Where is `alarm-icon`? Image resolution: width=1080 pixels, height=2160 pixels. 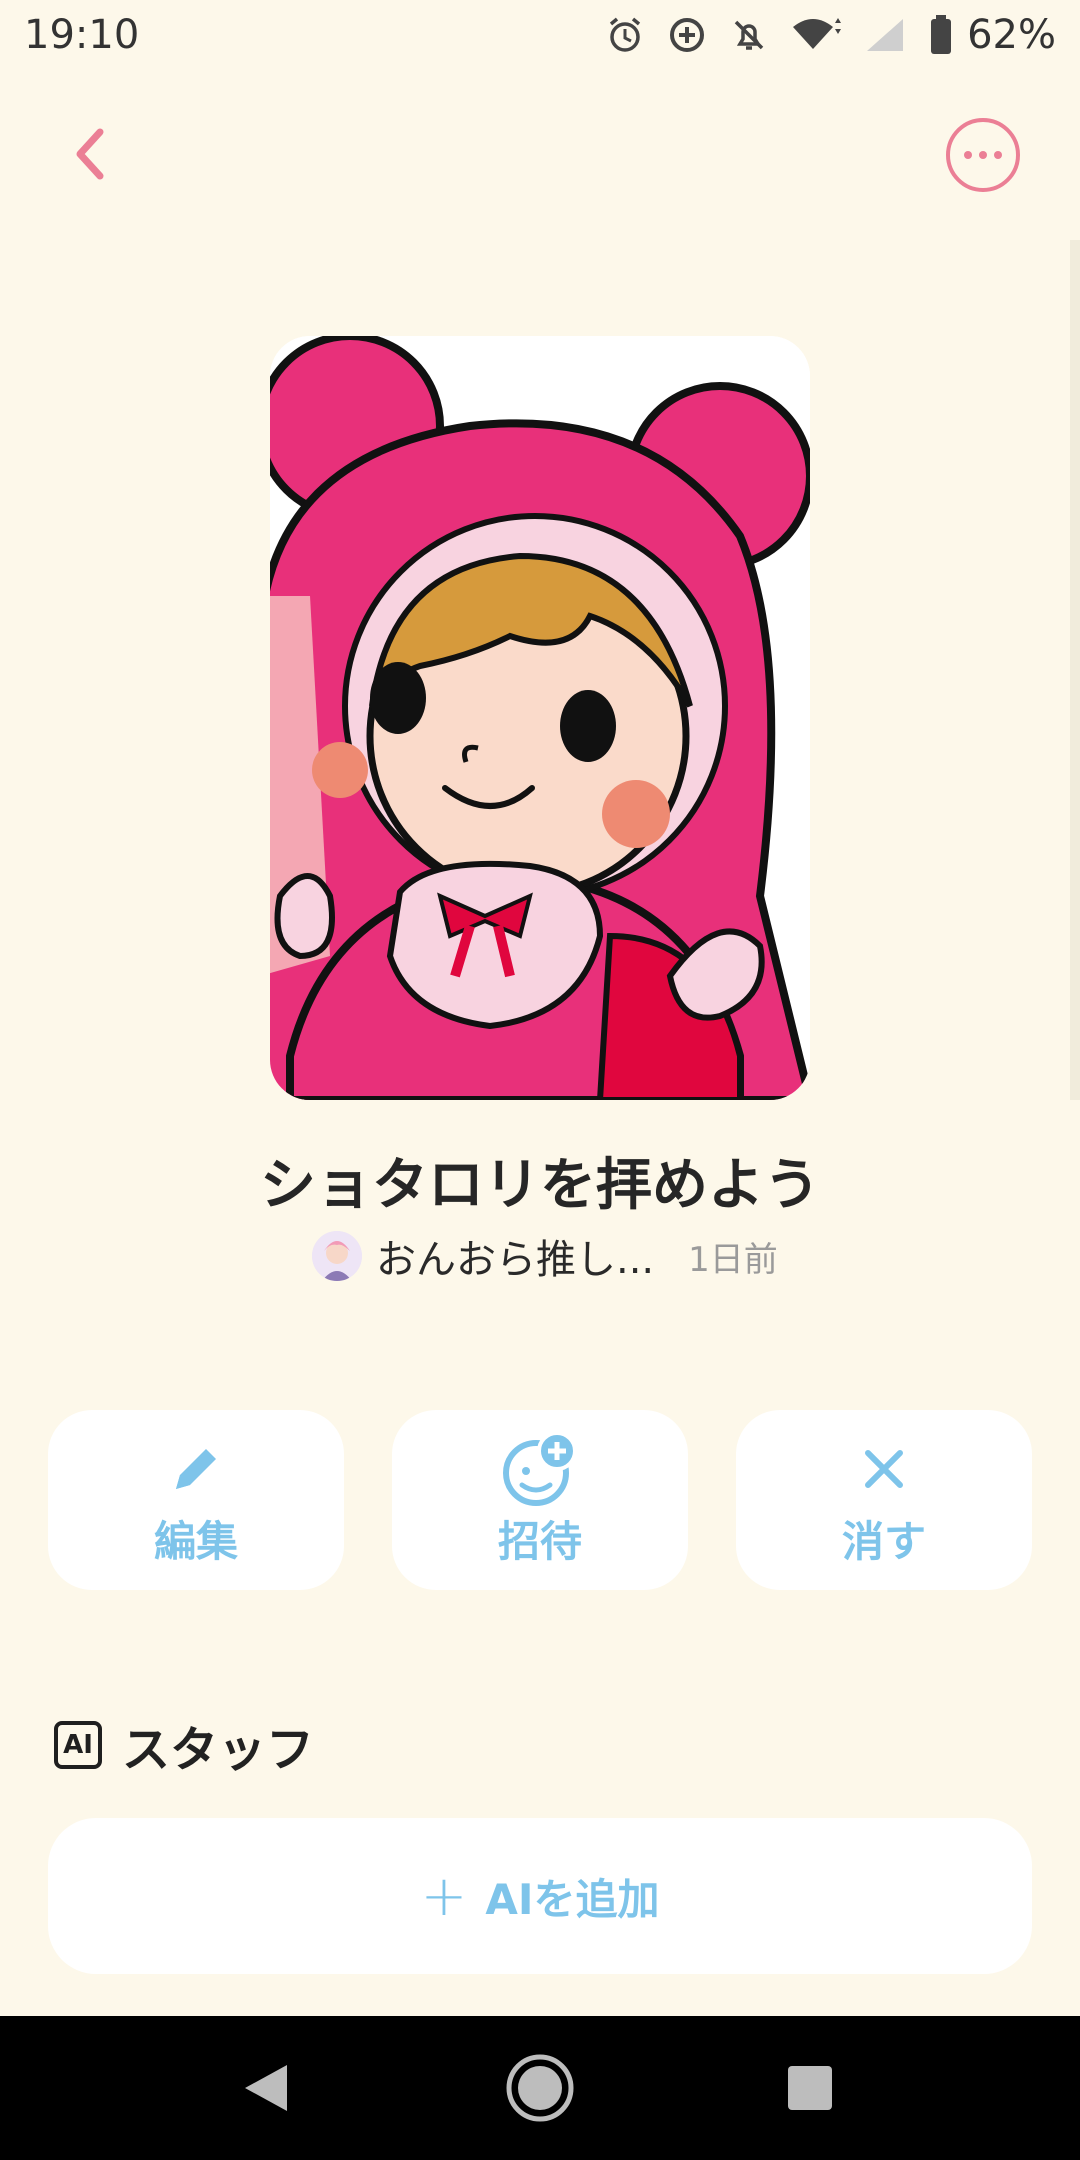 alarm-icon is located at coordinates (625, 34).